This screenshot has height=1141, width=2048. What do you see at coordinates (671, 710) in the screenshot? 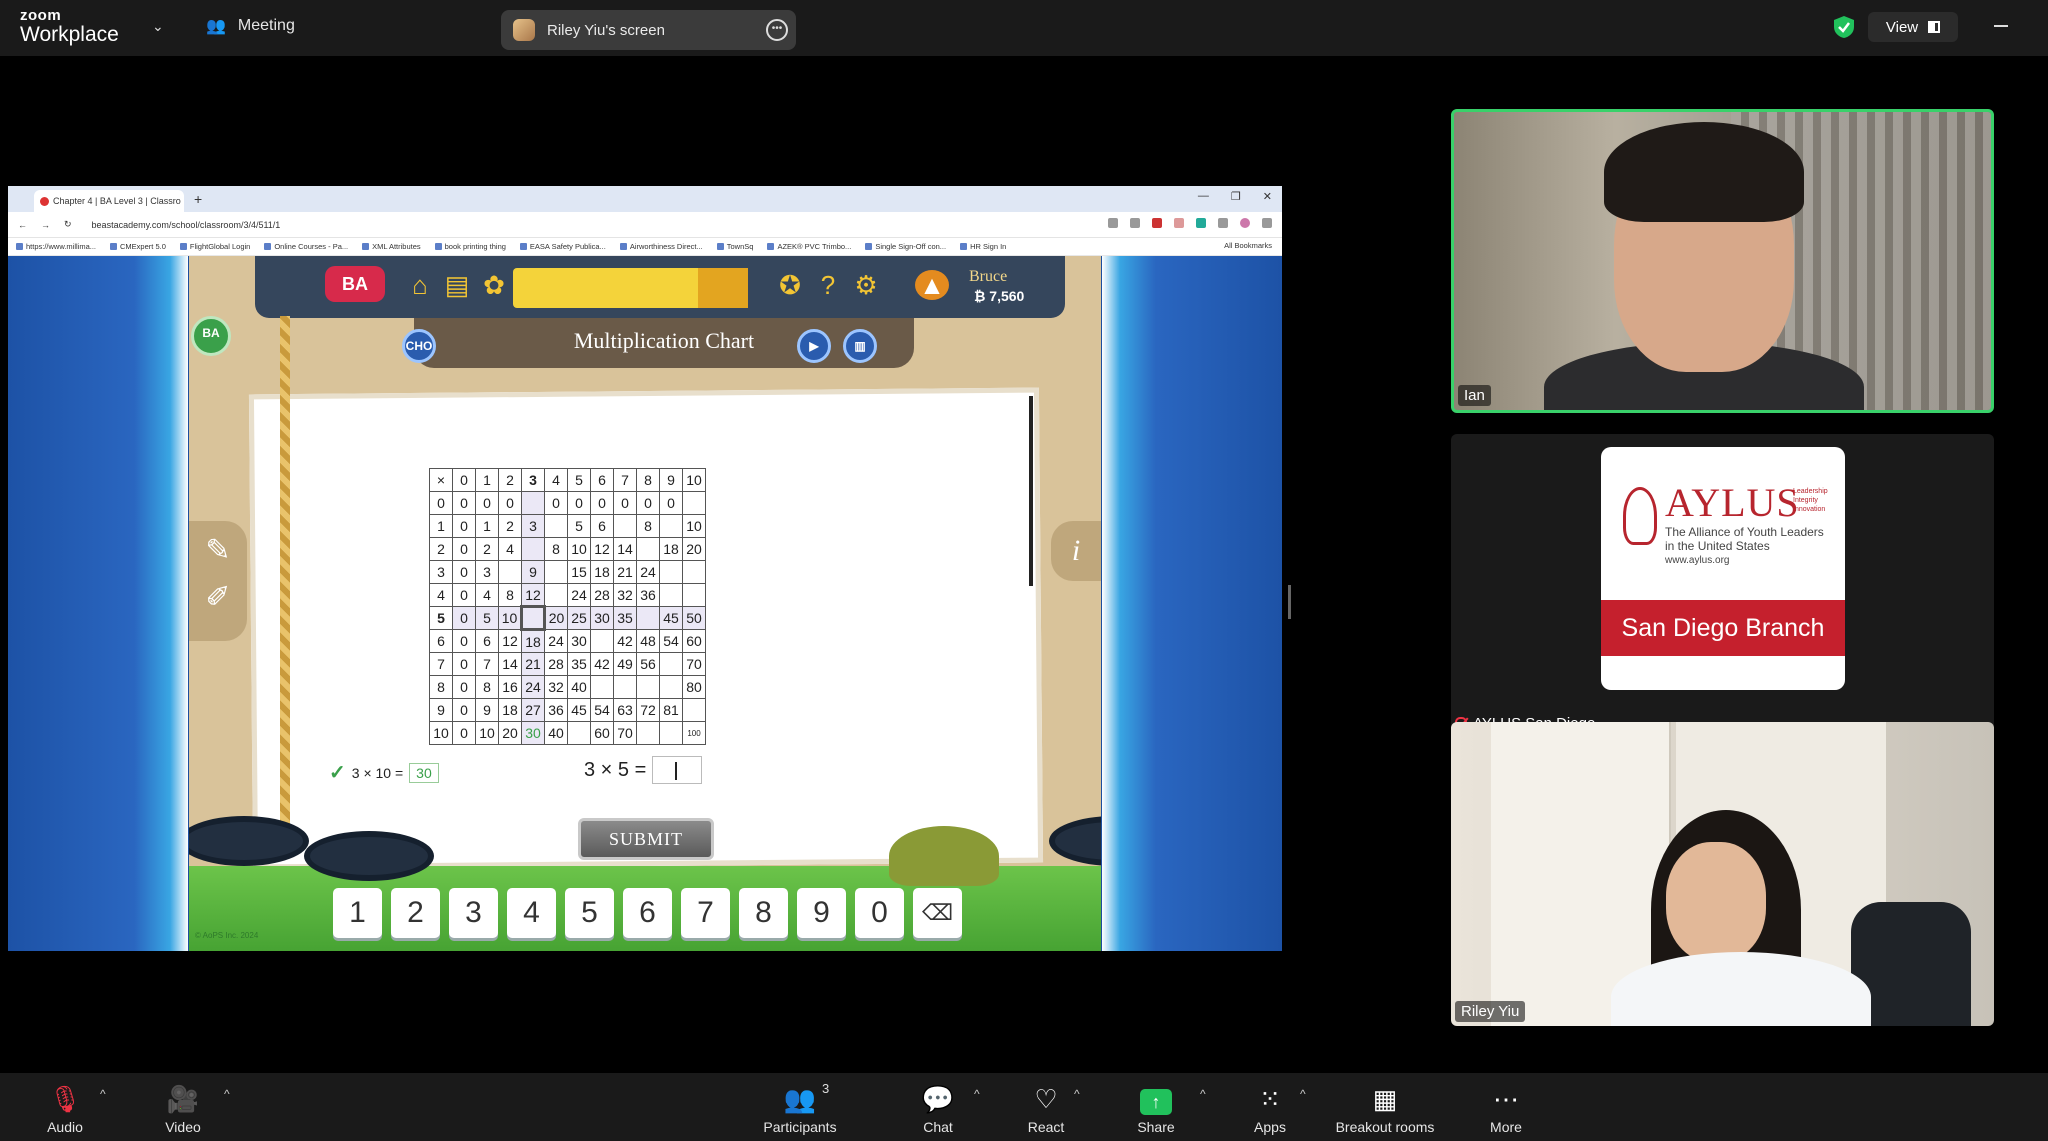
I see `chart-cell: 81` at bounding box center [671, 710].